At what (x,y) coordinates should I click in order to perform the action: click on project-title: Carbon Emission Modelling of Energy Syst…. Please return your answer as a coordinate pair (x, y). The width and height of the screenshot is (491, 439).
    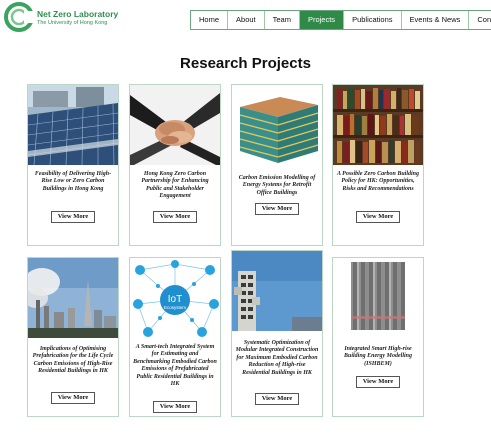
    Looking at the image, I should click on (277, 185).